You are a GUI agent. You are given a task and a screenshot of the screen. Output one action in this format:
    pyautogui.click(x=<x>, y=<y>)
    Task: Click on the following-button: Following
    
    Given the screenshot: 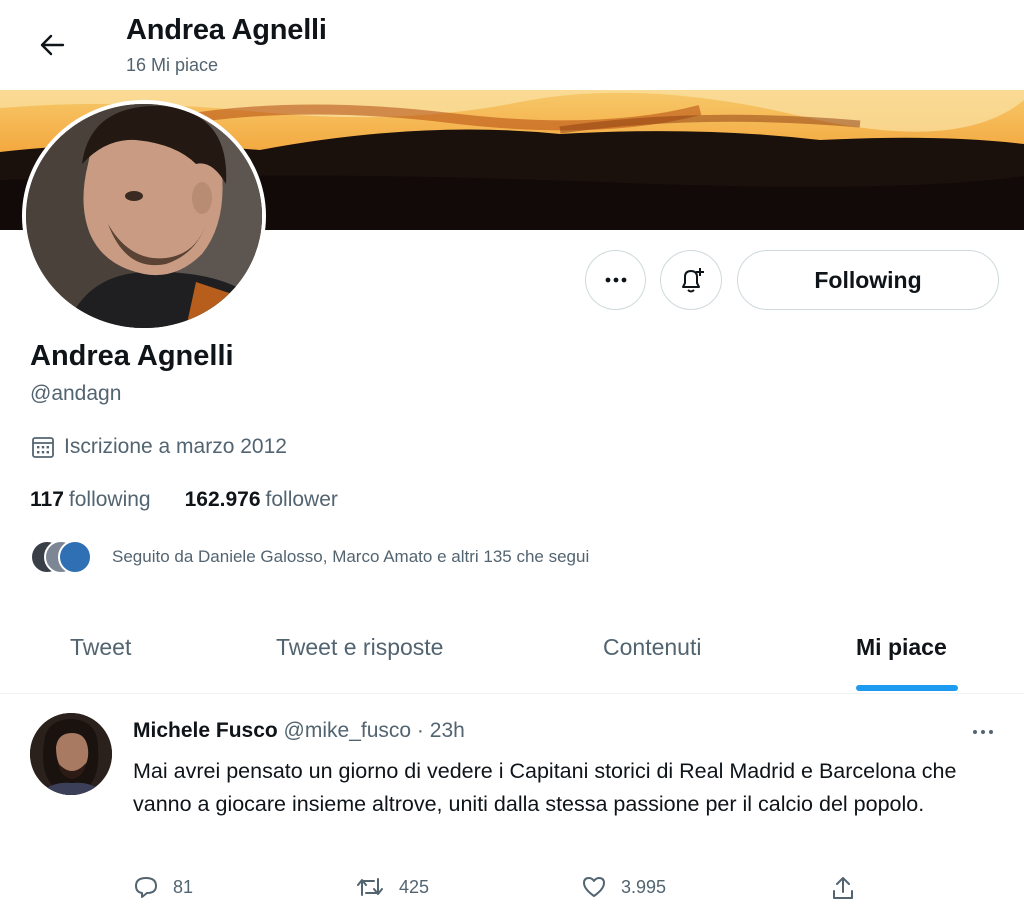 What is the action you would take?
    pyautogui.click(x=868, y=280)
    